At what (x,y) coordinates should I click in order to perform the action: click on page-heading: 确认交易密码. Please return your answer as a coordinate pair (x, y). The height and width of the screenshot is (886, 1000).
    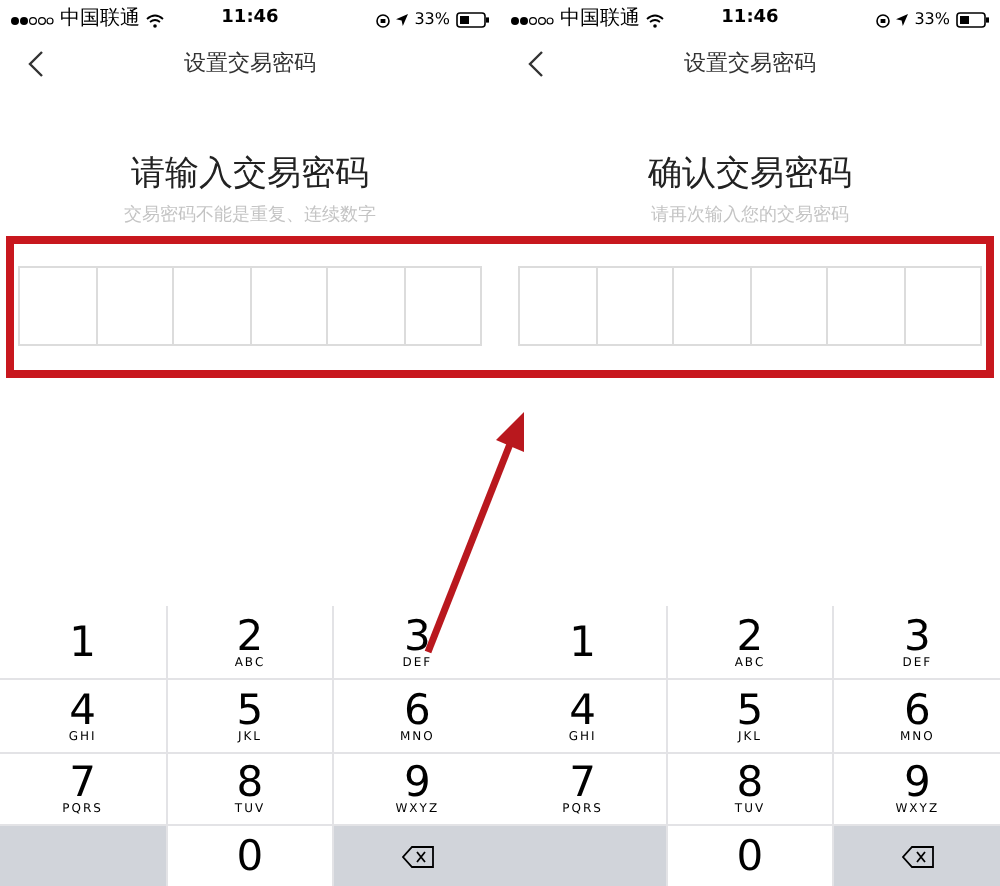
    Looking at the image, I should click on (750, 174).